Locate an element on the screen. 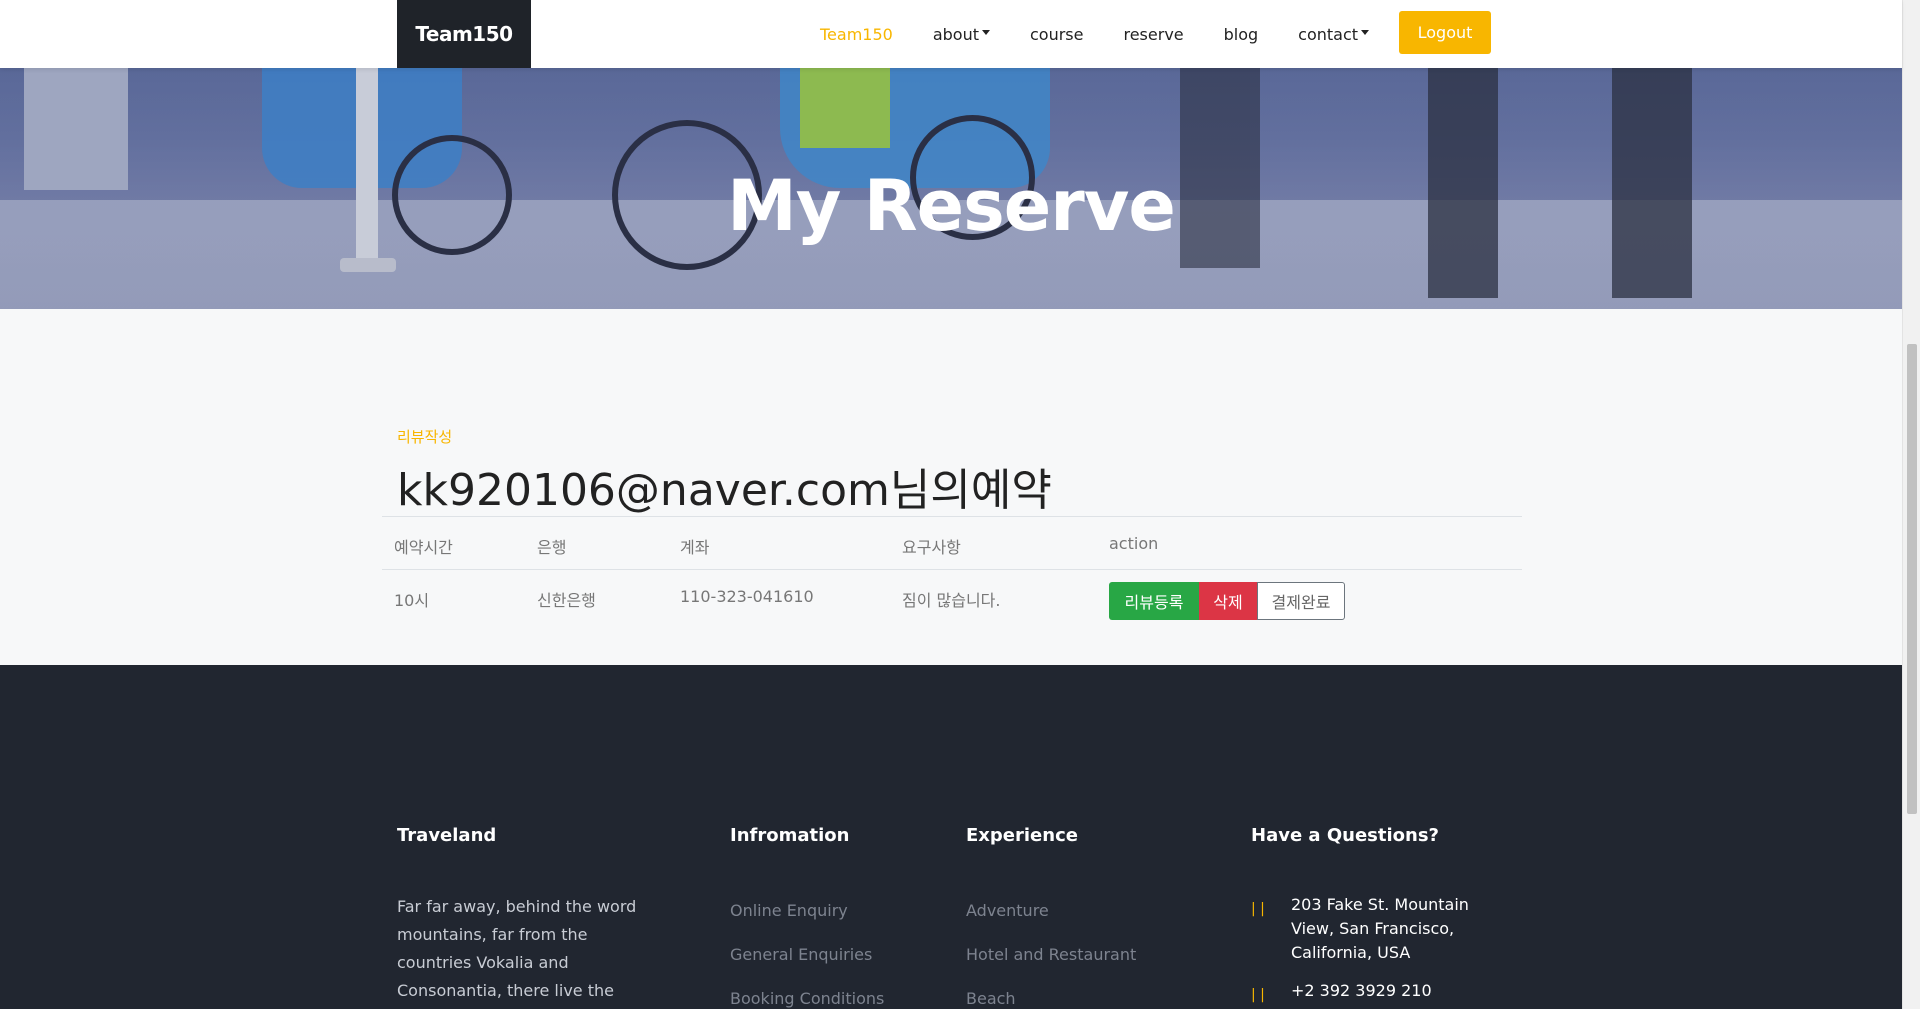 Image resolution: width=1920 pixels, height=1009 pixels. footer-experience-title: Experience is located at coordinates (1022, 835).